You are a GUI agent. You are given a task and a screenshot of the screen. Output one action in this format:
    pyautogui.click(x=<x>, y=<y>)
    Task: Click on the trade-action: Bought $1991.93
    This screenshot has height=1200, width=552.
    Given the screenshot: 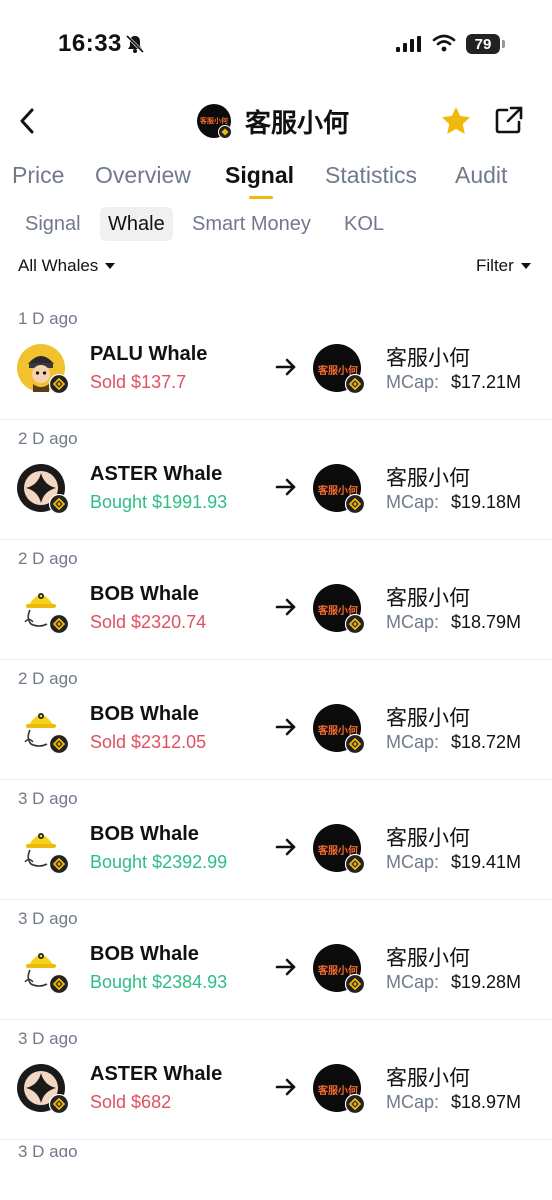 What is the action you would take?
    pyautogui.click(x=158, y=502)
    